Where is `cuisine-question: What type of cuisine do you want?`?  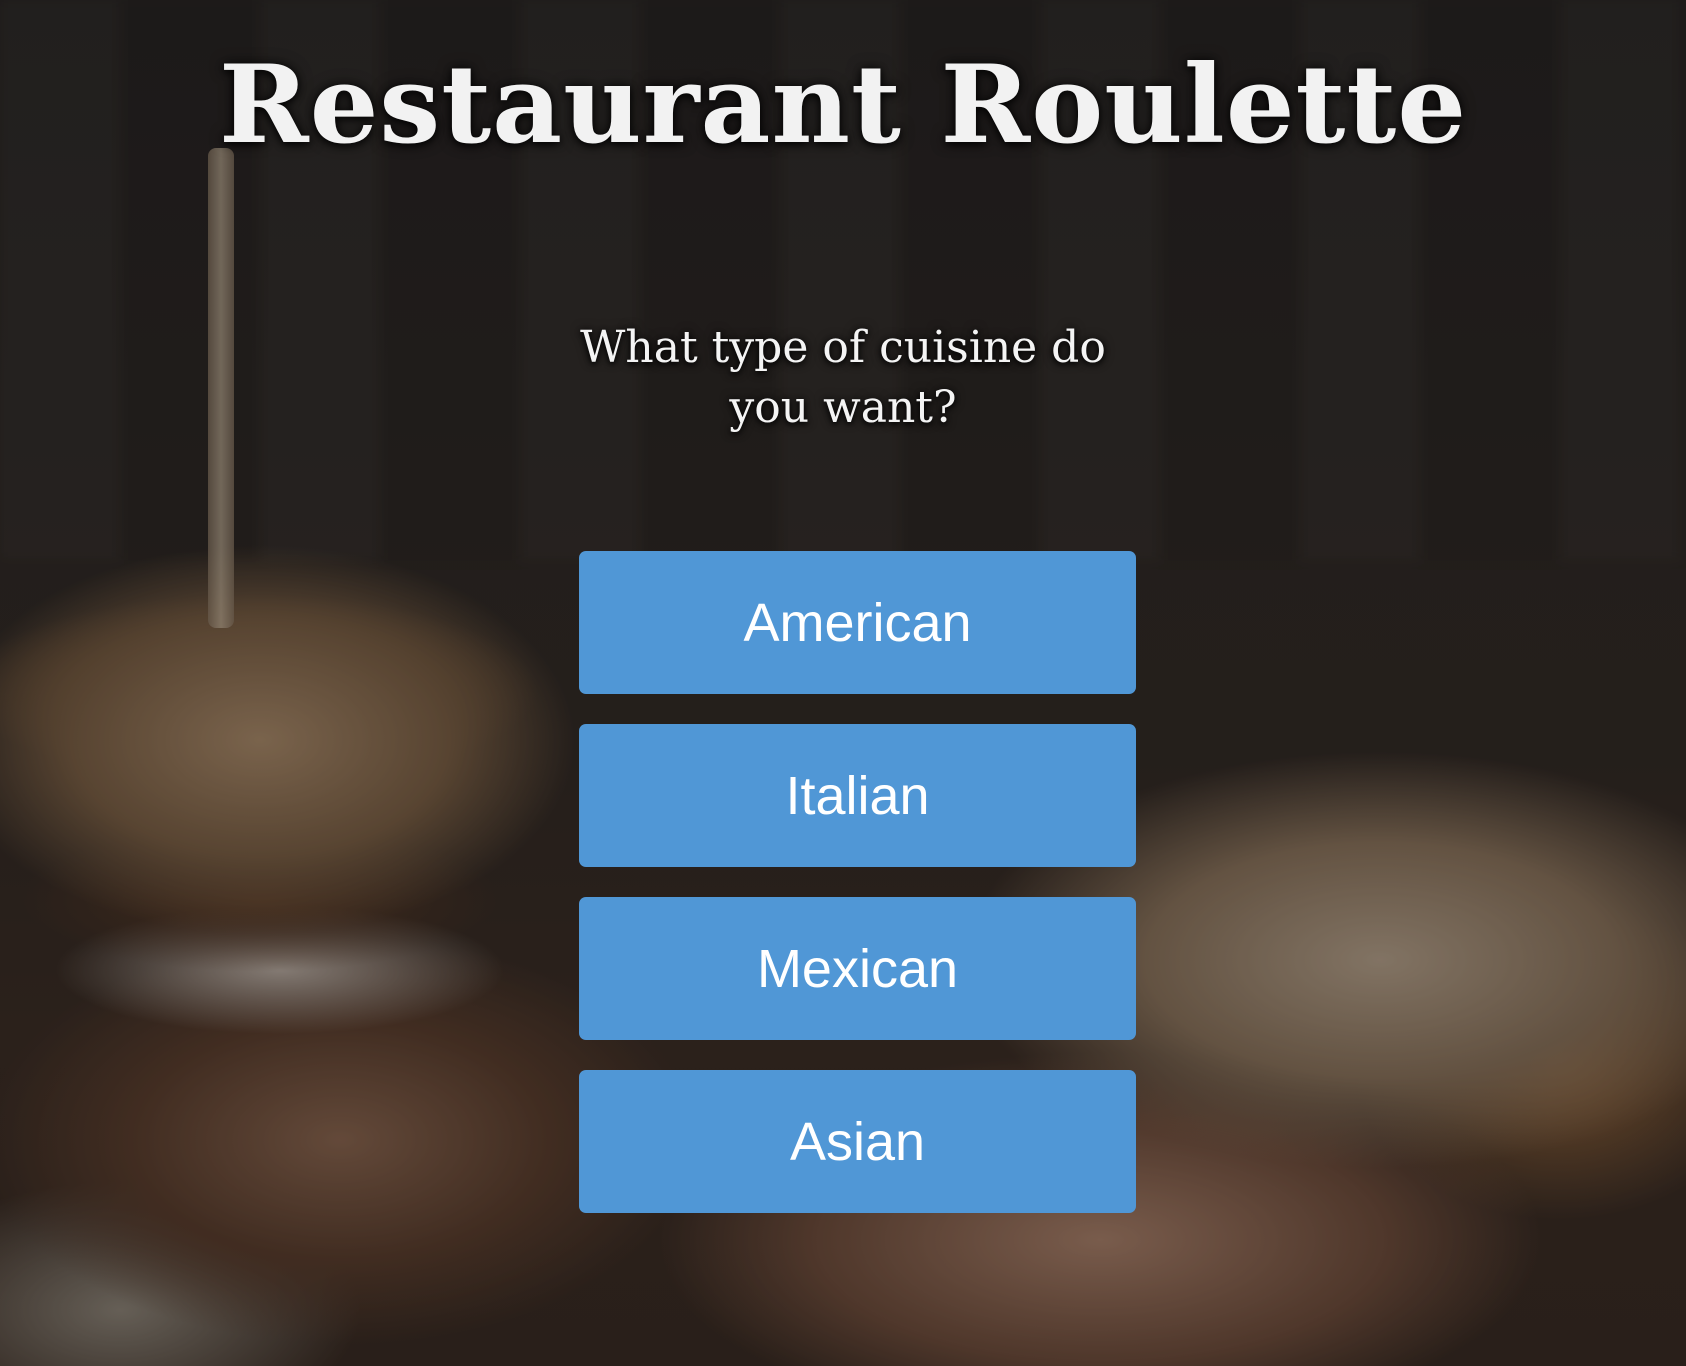
cuisine-question: What type of cuisine do you want? is located at coordinates (843, 377).